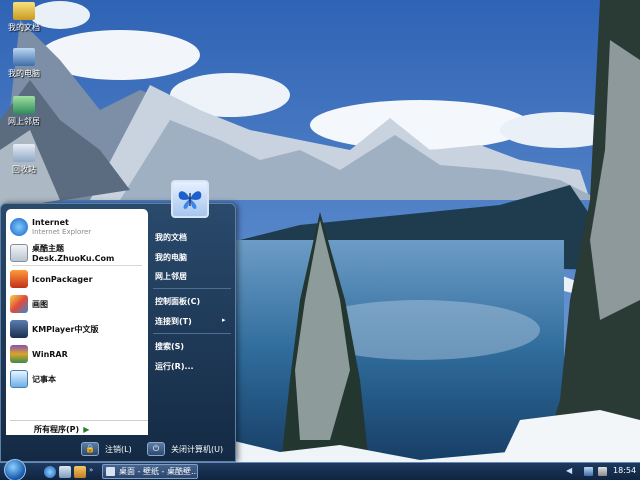 The image size is (640, 480). I want to click on notepad-icon, so click(19, 379).